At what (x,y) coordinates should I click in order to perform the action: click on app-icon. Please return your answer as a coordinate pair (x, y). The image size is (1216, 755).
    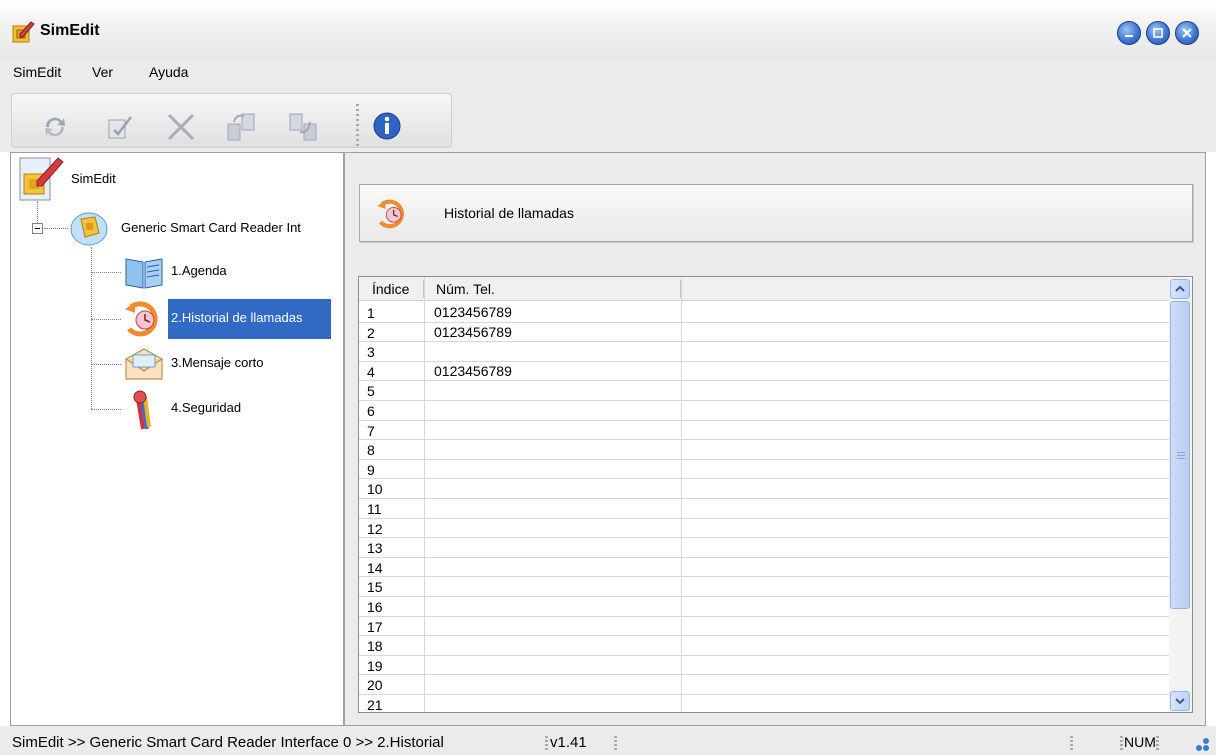
    Looking at the image, I should click on (23, 32).